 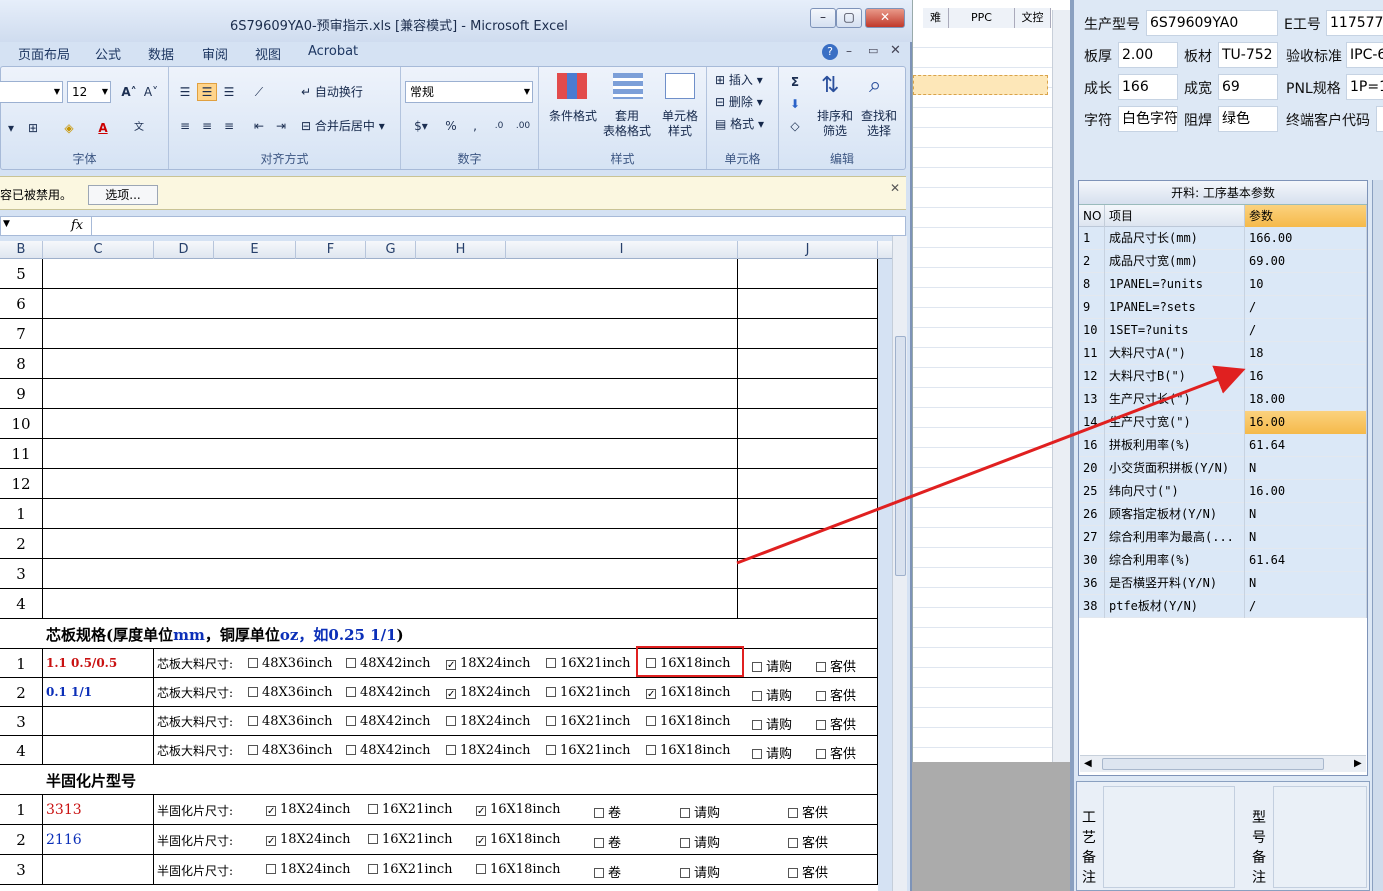 What do you see at coordinates (185, 92) in the screenshot?
I see `align-top-icon: ☰` at bounding box center [185, 92].